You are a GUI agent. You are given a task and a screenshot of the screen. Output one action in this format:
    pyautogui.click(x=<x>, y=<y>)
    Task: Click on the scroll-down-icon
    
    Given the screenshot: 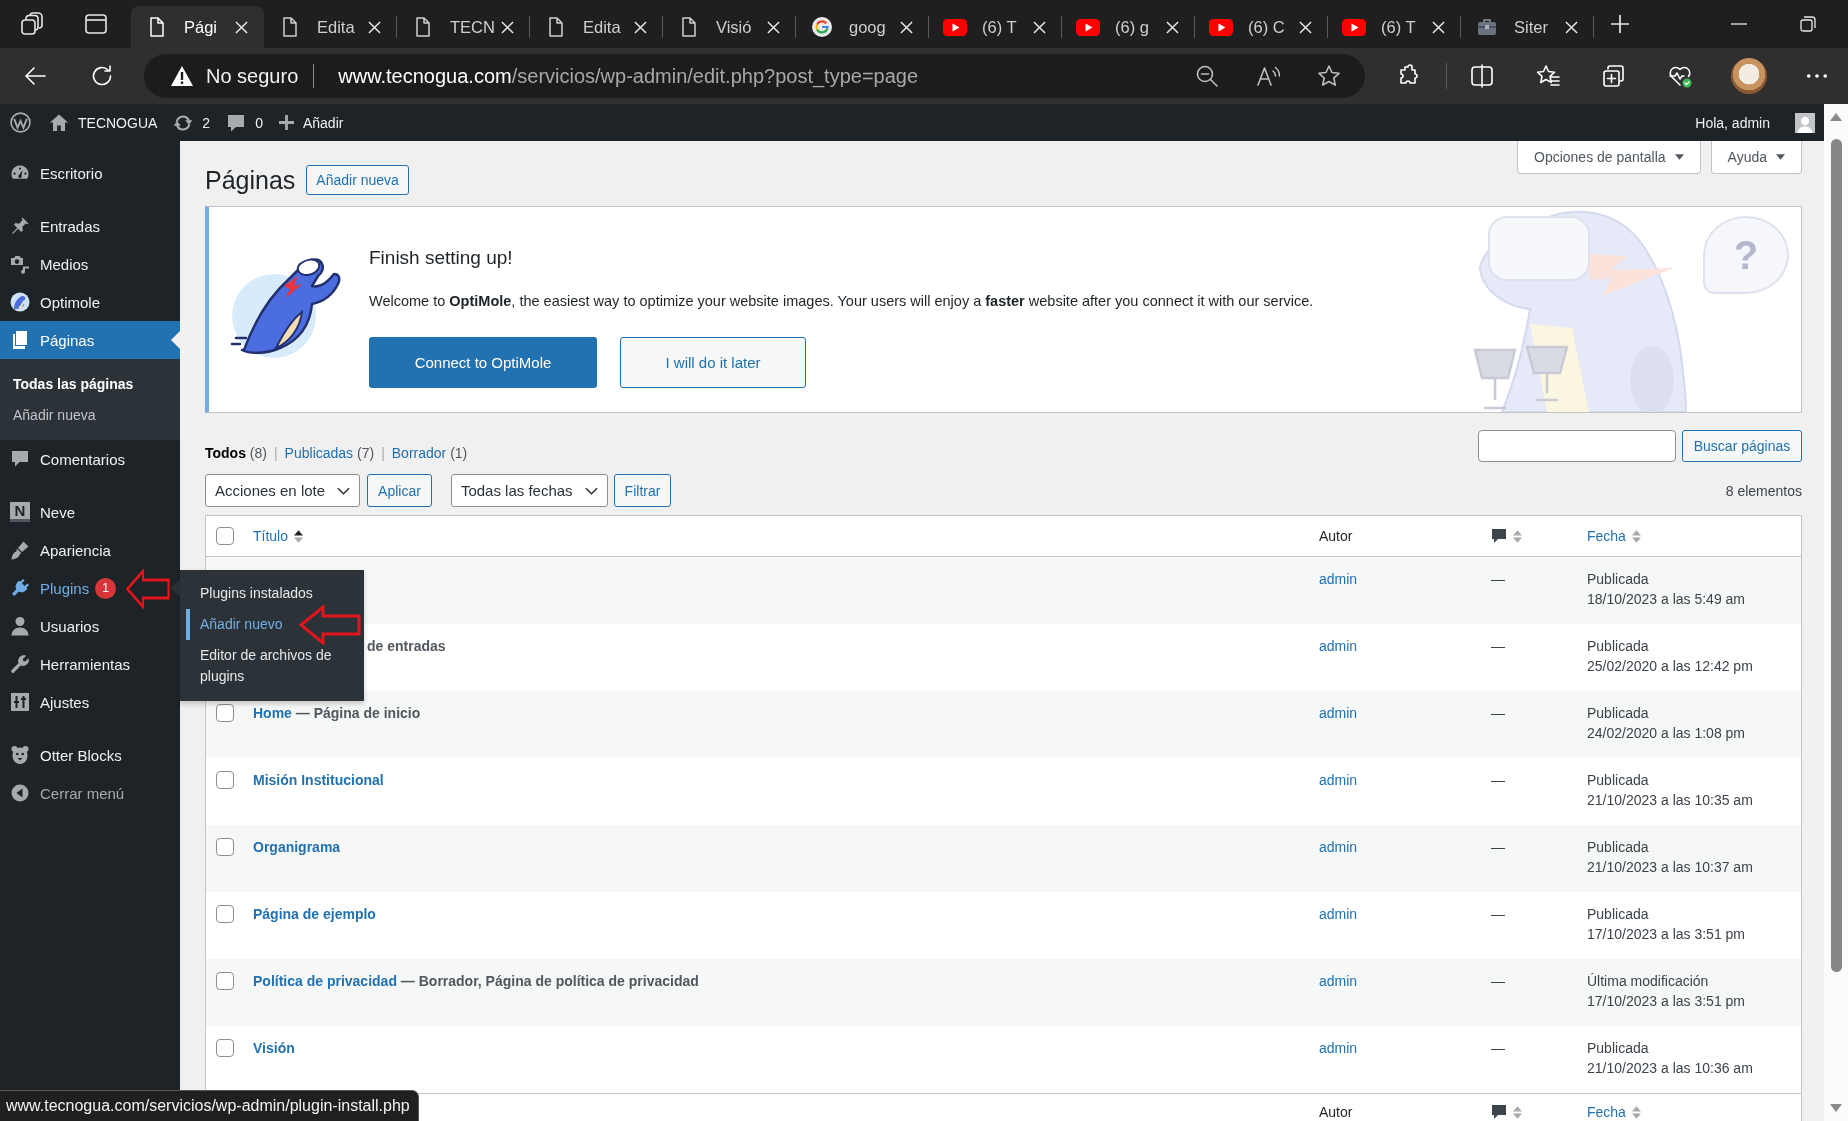 What is the action you would take?
    pyautogui.click(x=1836, y=1108)
    